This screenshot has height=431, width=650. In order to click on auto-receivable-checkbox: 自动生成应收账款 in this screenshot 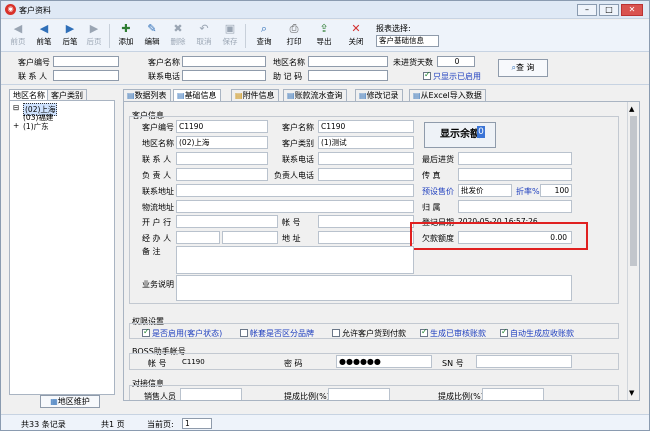, I will do `click(537, 333)`.